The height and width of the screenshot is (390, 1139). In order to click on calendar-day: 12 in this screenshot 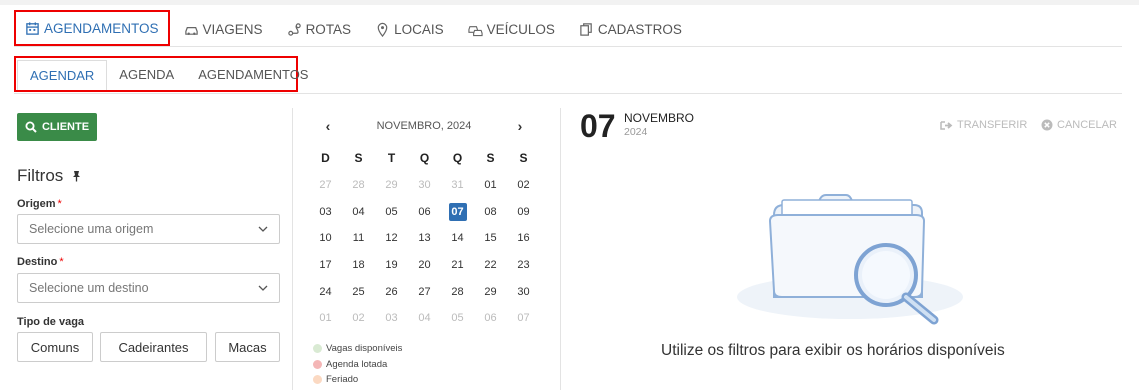, I will do `click(391, 238)`.